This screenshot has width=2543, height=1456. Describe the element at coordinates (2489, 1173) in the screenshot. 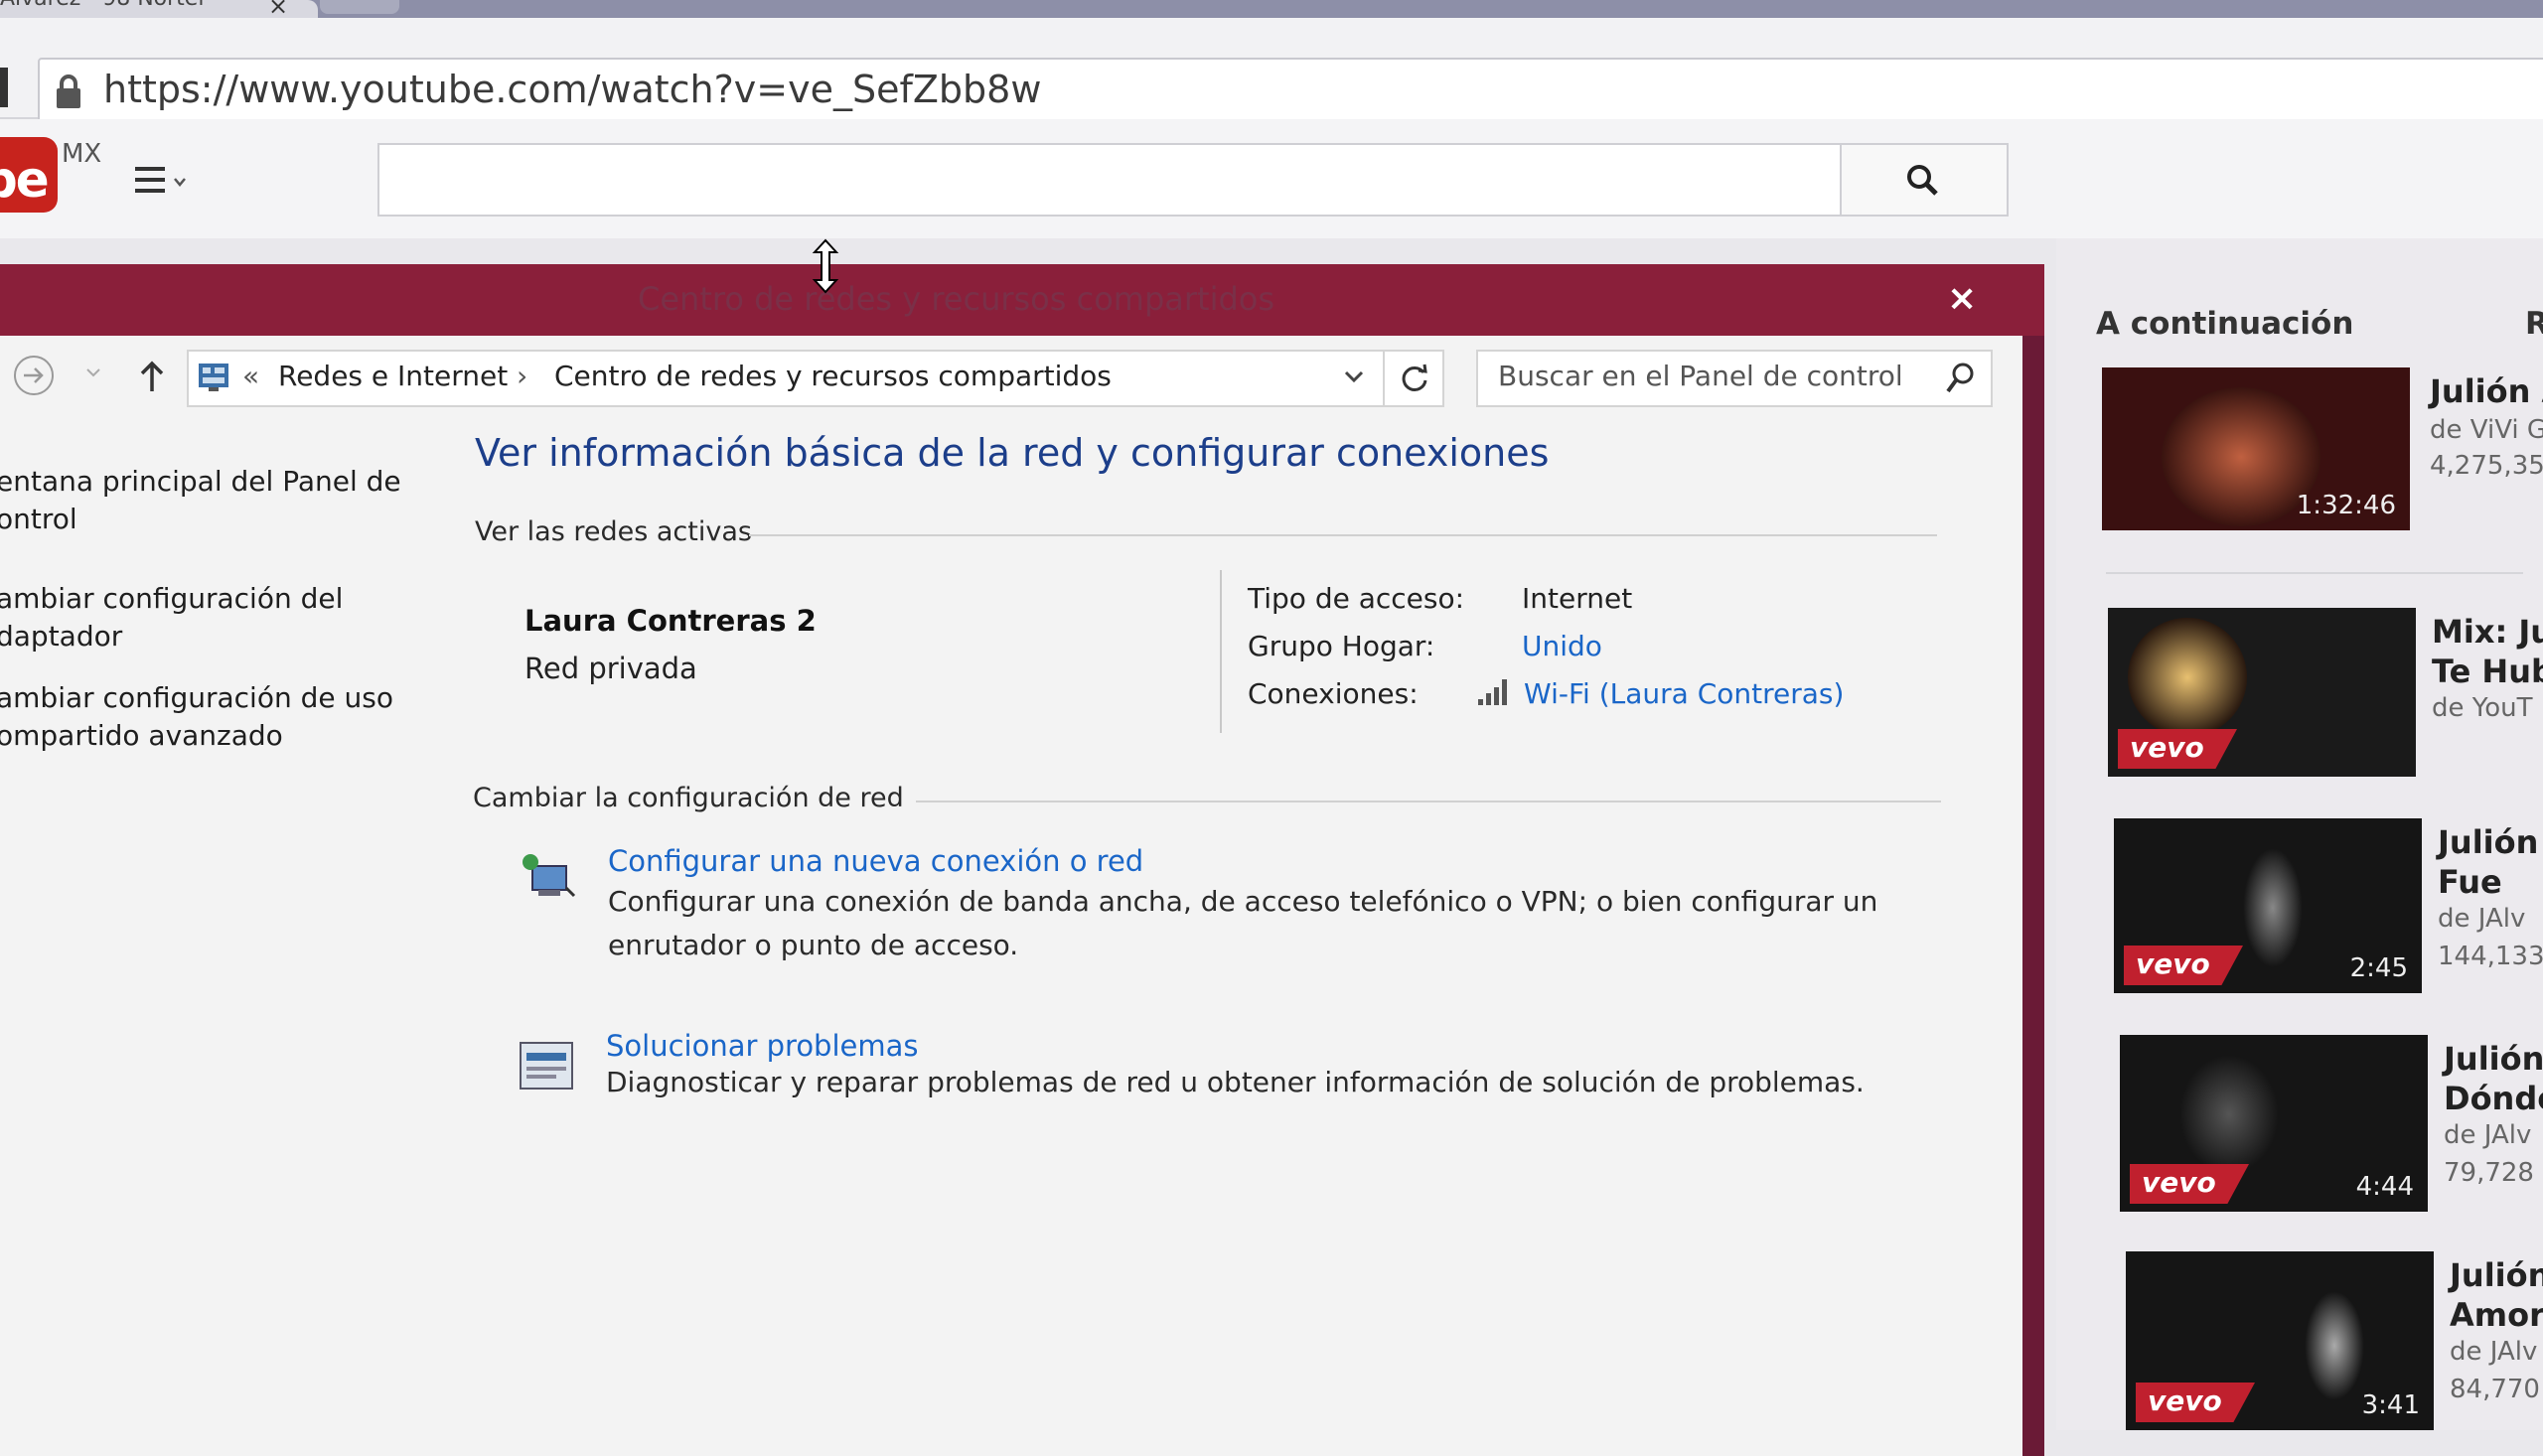

I see `video-views: 79,728` at that location.